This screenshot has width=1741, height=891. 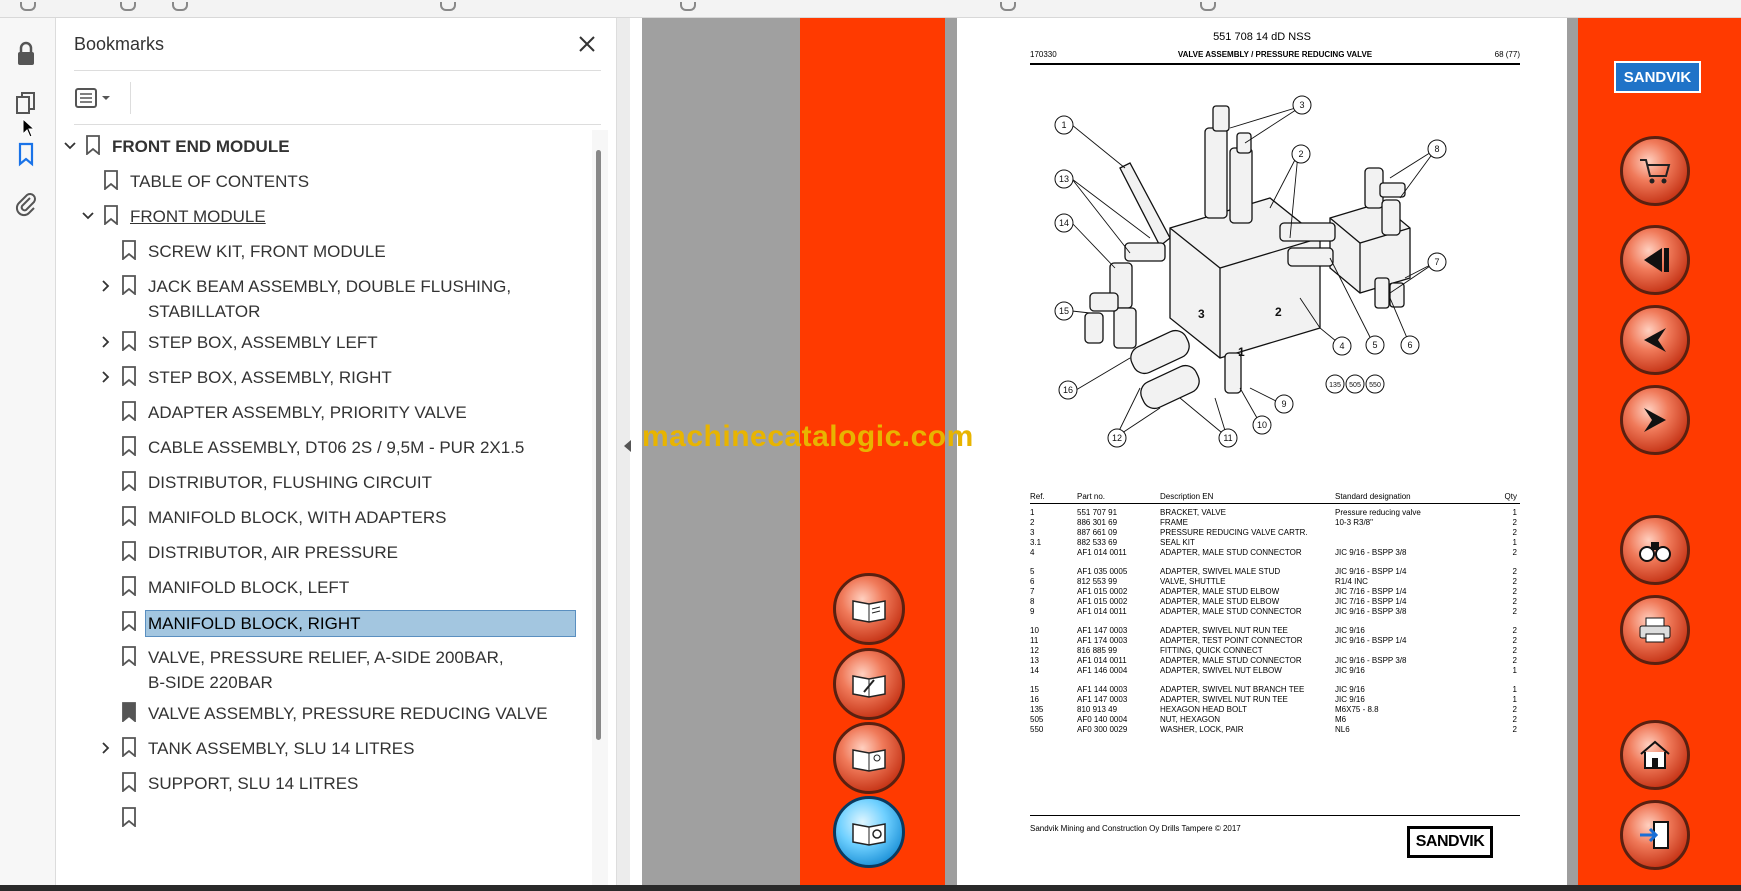 I want to click on section-title: VALVE ASSEMBLY / PRESSURE REDUCING VALVE, so click(x=1275, y=54).